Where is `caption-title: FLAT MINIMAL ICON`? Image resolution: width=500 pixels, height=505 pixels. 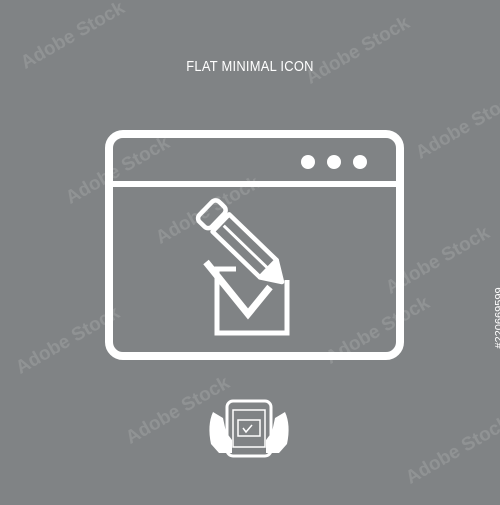 caption-title: FLAT MINIMAL ICON is located at coordinates (250, 66).